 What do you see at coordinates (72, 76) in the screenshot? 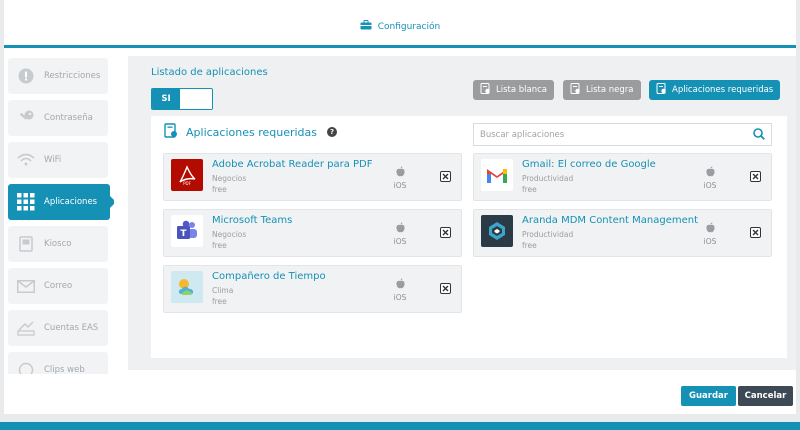
I see `sidebar-item-label: Restricciones` at bounding box center [72, 76].